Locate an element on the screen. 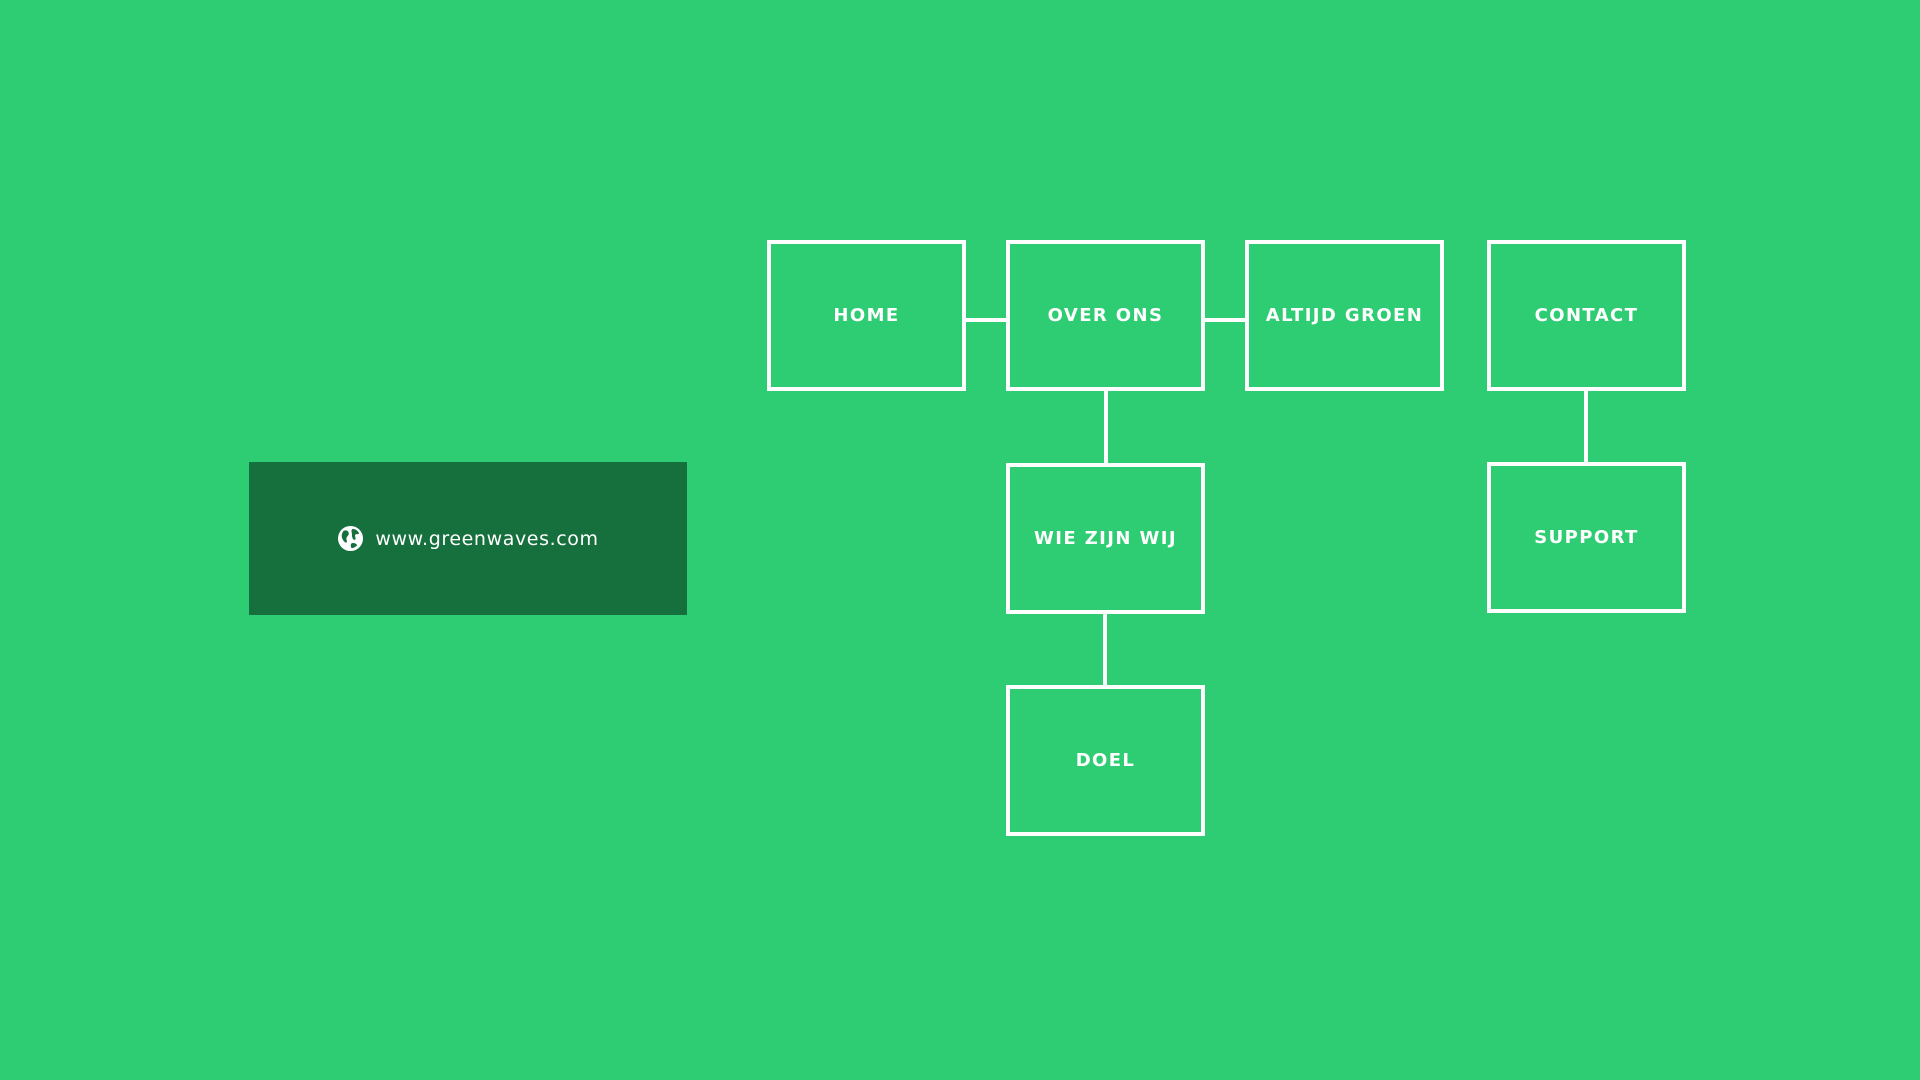 The width and height of the screenshot is (1920, 1080). globe-icon is located at coordinates (351, 538).